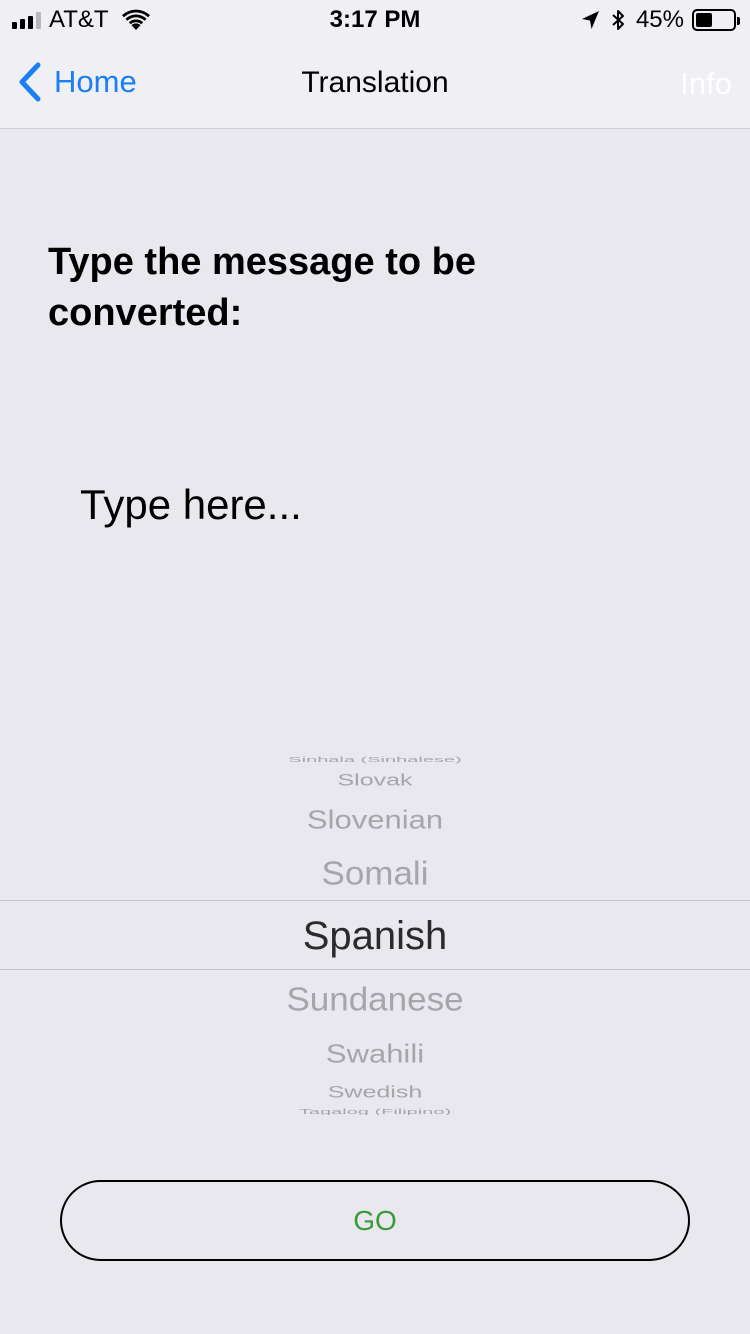 The image size is (750, 1334). I want to click on go-button: GO, so click(375, 1220).